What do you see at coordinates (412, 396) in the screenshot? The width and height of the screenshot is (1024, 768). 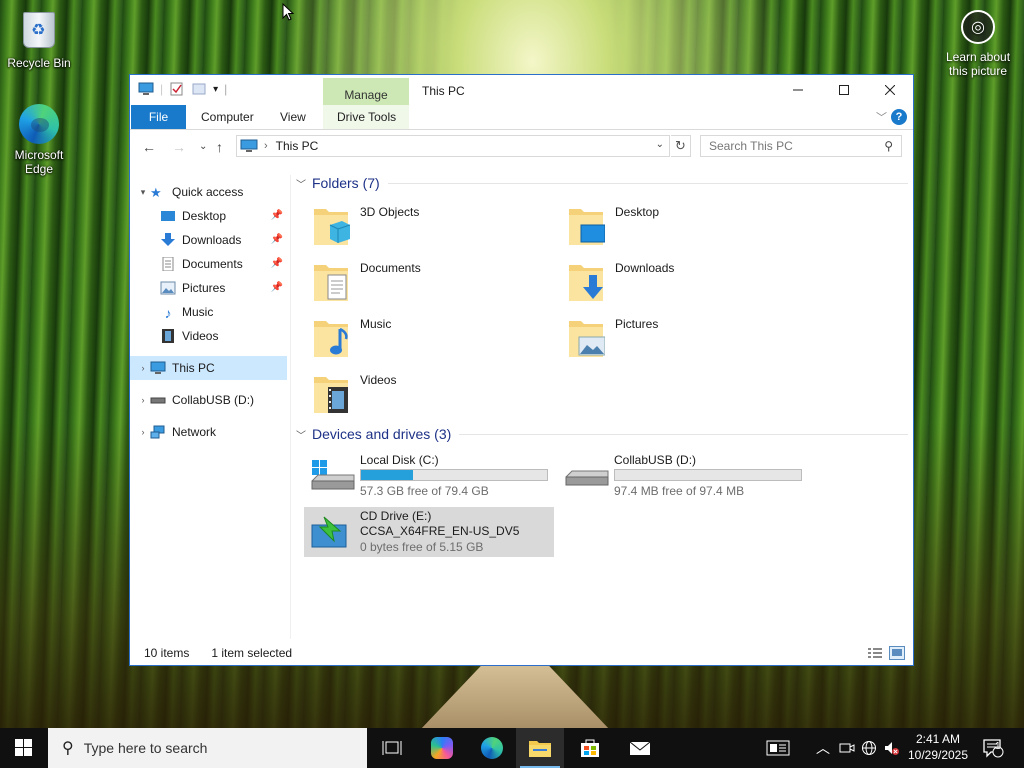 I see `folder-videos: Videos` at bounding box center [412, 396].